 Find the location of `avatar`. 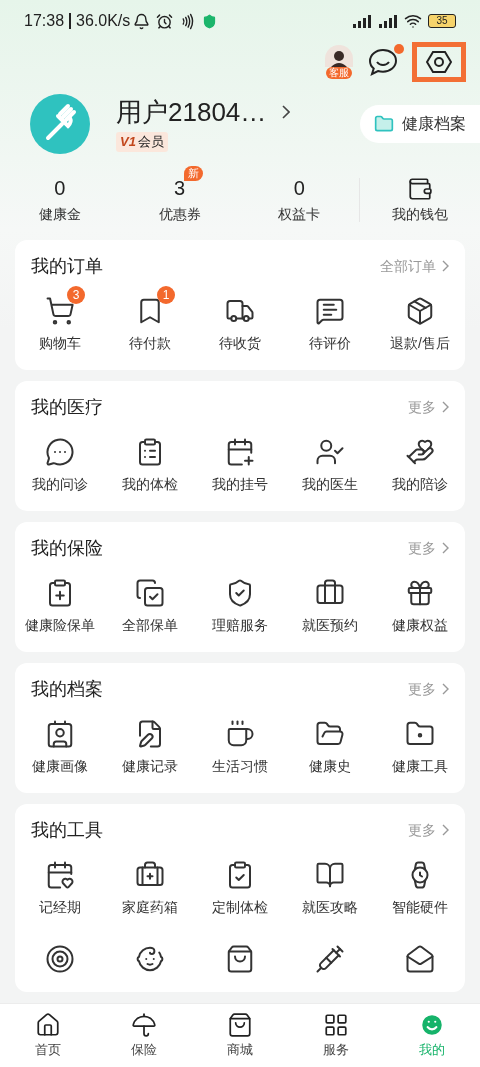

avatar is located at coordinates (339, 56).